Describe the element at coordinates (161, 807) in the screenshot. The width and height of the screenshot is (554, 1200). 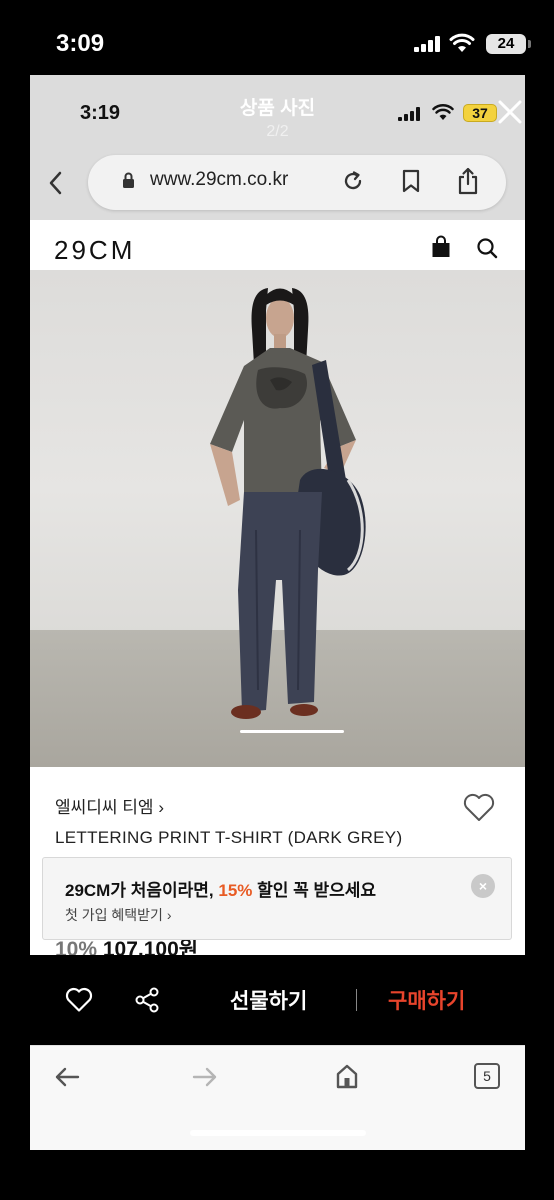
I see `chevron-right-icon: ›` at that location.